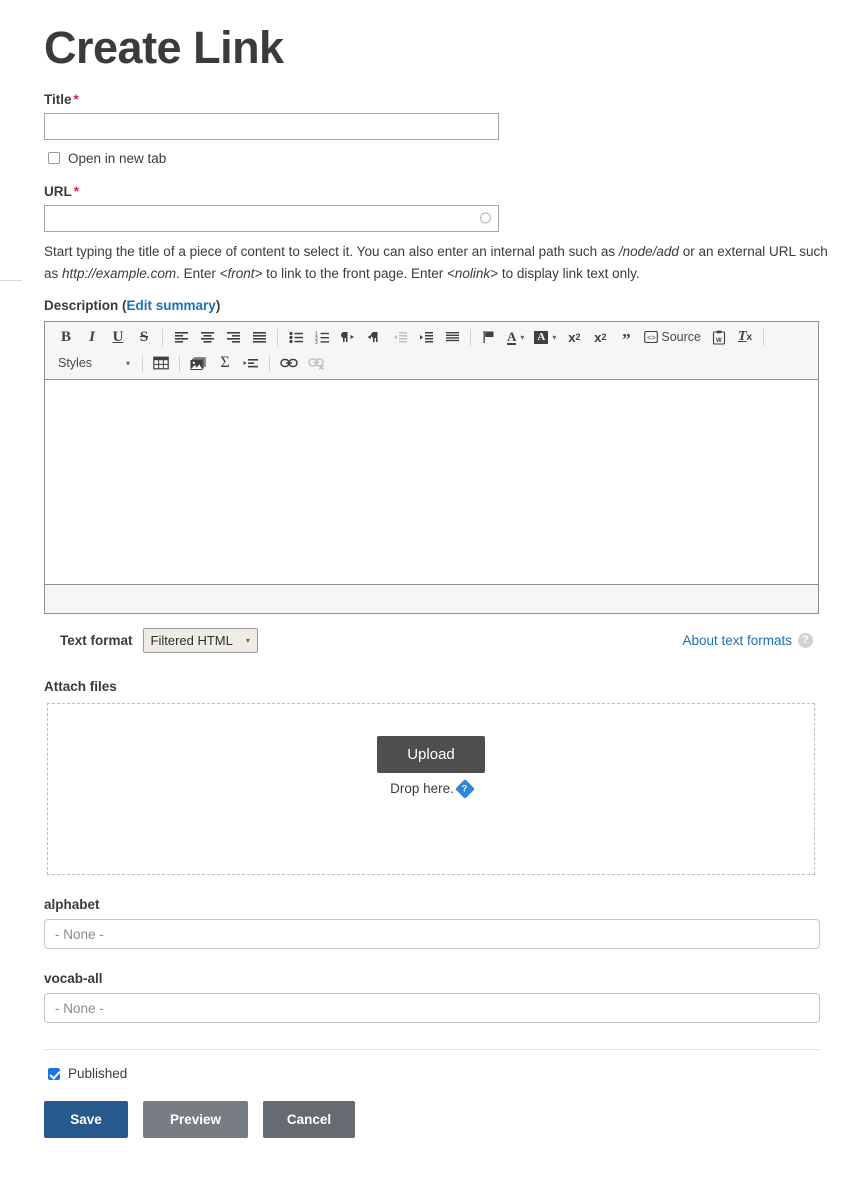 This screenshot has height=1193, width=849. Describe the element at coordinates (437, 99) in the screenshot. I see `title-label: Title *` at that location.